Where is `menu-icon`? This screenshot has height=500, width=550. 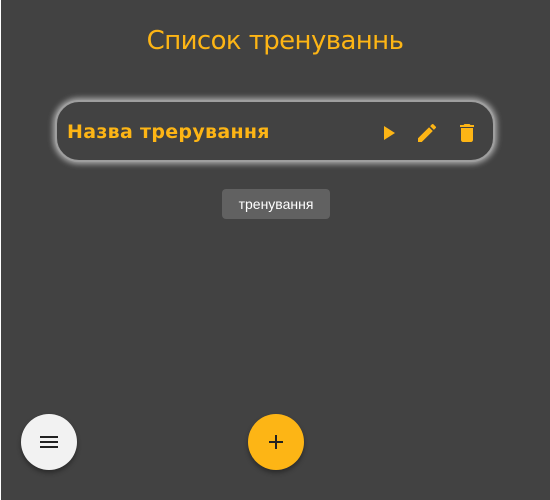 menu-icon is located at coordinates (49, 442).